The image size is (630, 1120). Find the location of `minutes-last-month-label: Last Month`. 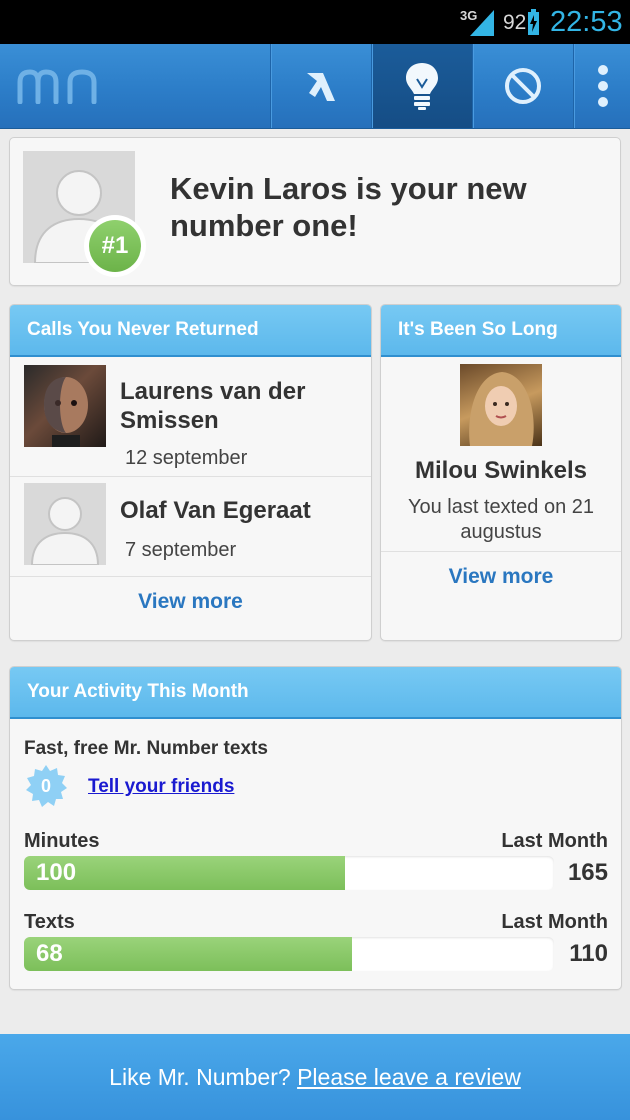

minutes-last-month-label: Last Month is located at coordinates (554, 841).